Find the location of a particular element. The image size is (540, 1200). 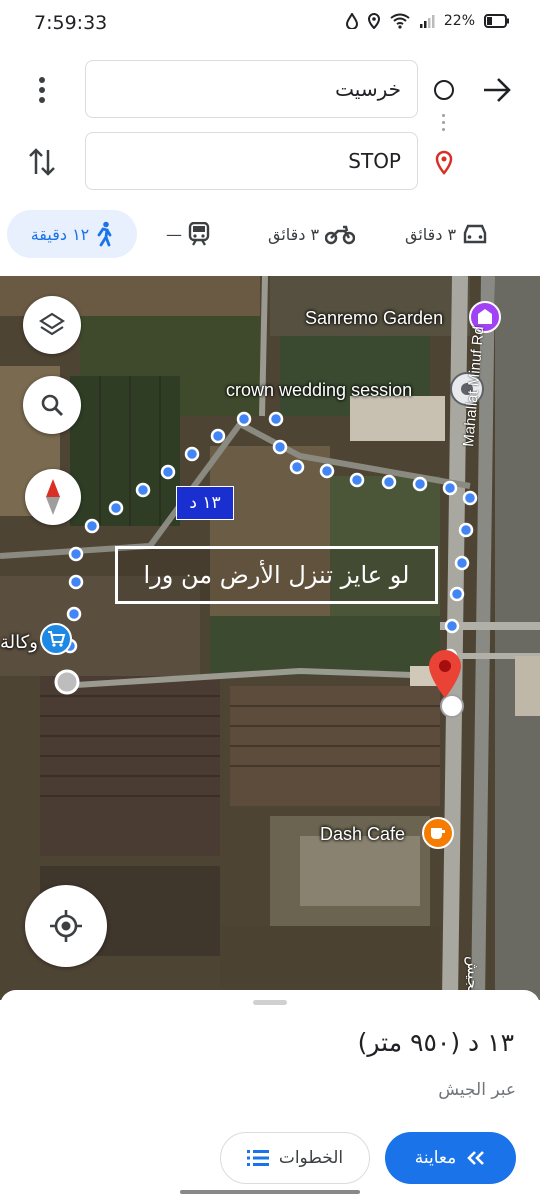

layers-button is located at coordinates (52, 325).